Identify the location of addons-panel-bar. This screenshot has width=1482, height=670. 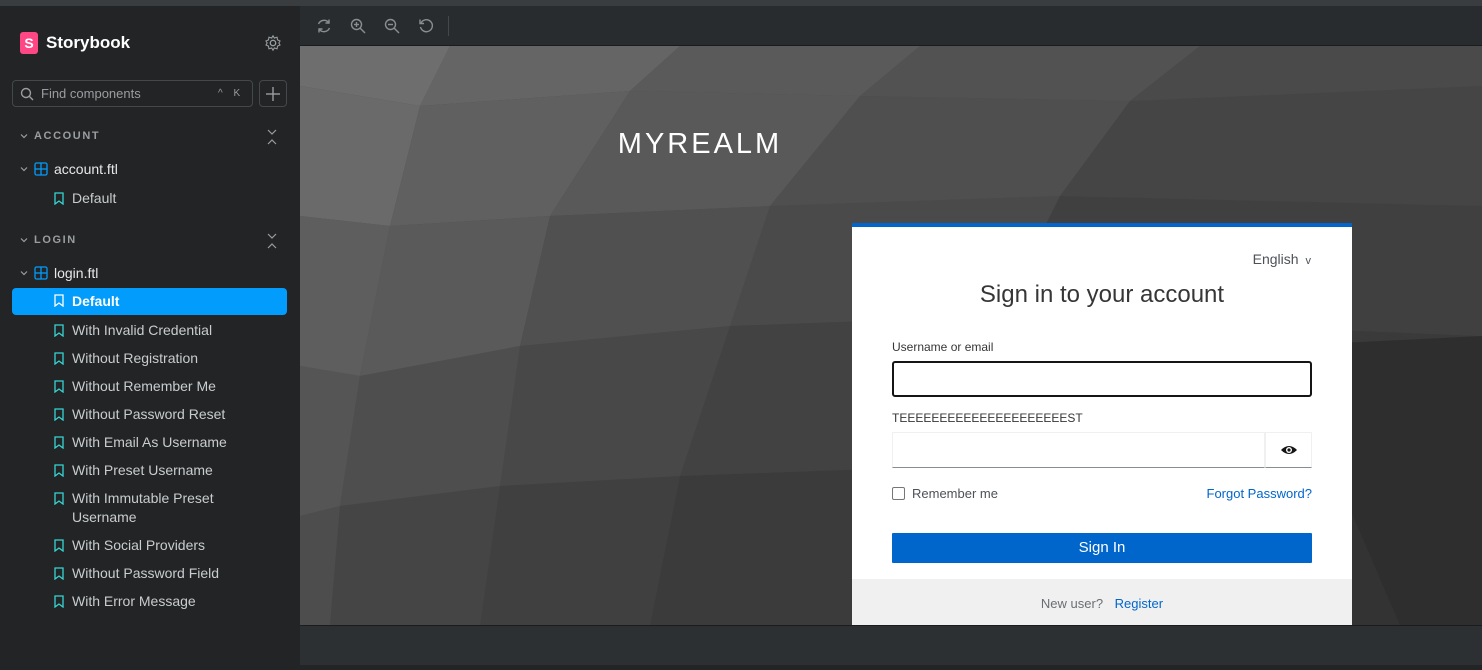
(891, 645).